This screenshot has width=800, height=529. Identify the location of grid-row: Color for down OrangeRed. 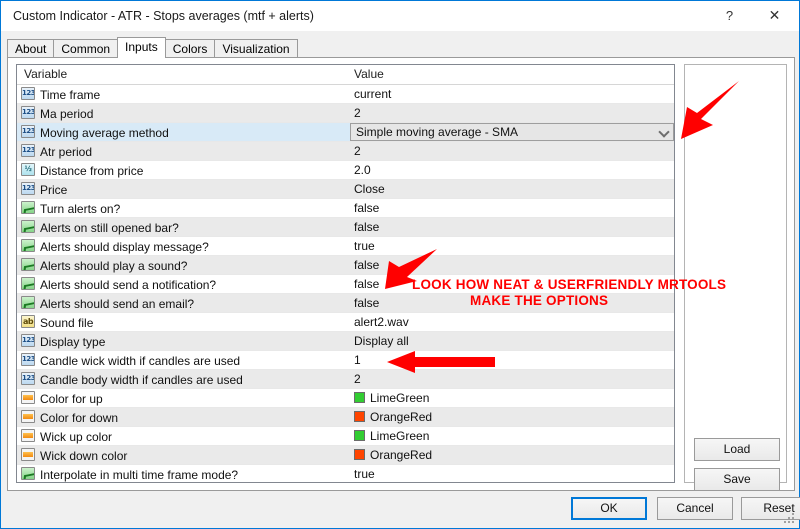
(345, 417).